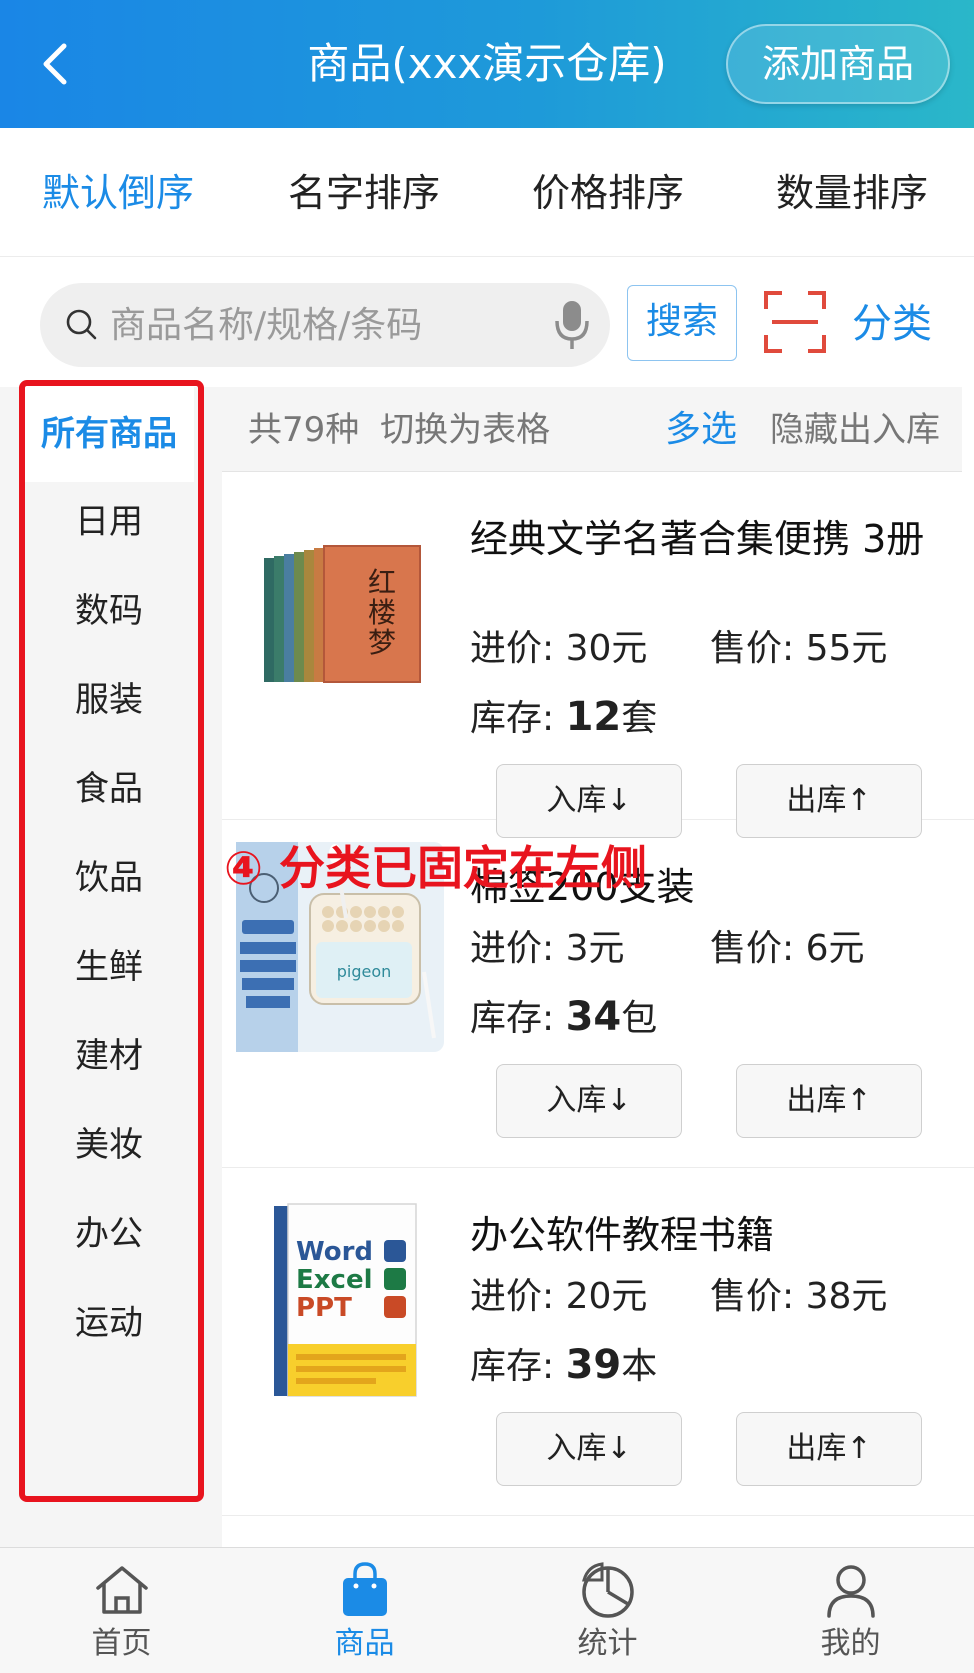  Describe the element at coordinates (592, 429) in the screenshot. I see `list-info-bar: 共79种 切换为表格 多选 隐藏出入库` at that location.